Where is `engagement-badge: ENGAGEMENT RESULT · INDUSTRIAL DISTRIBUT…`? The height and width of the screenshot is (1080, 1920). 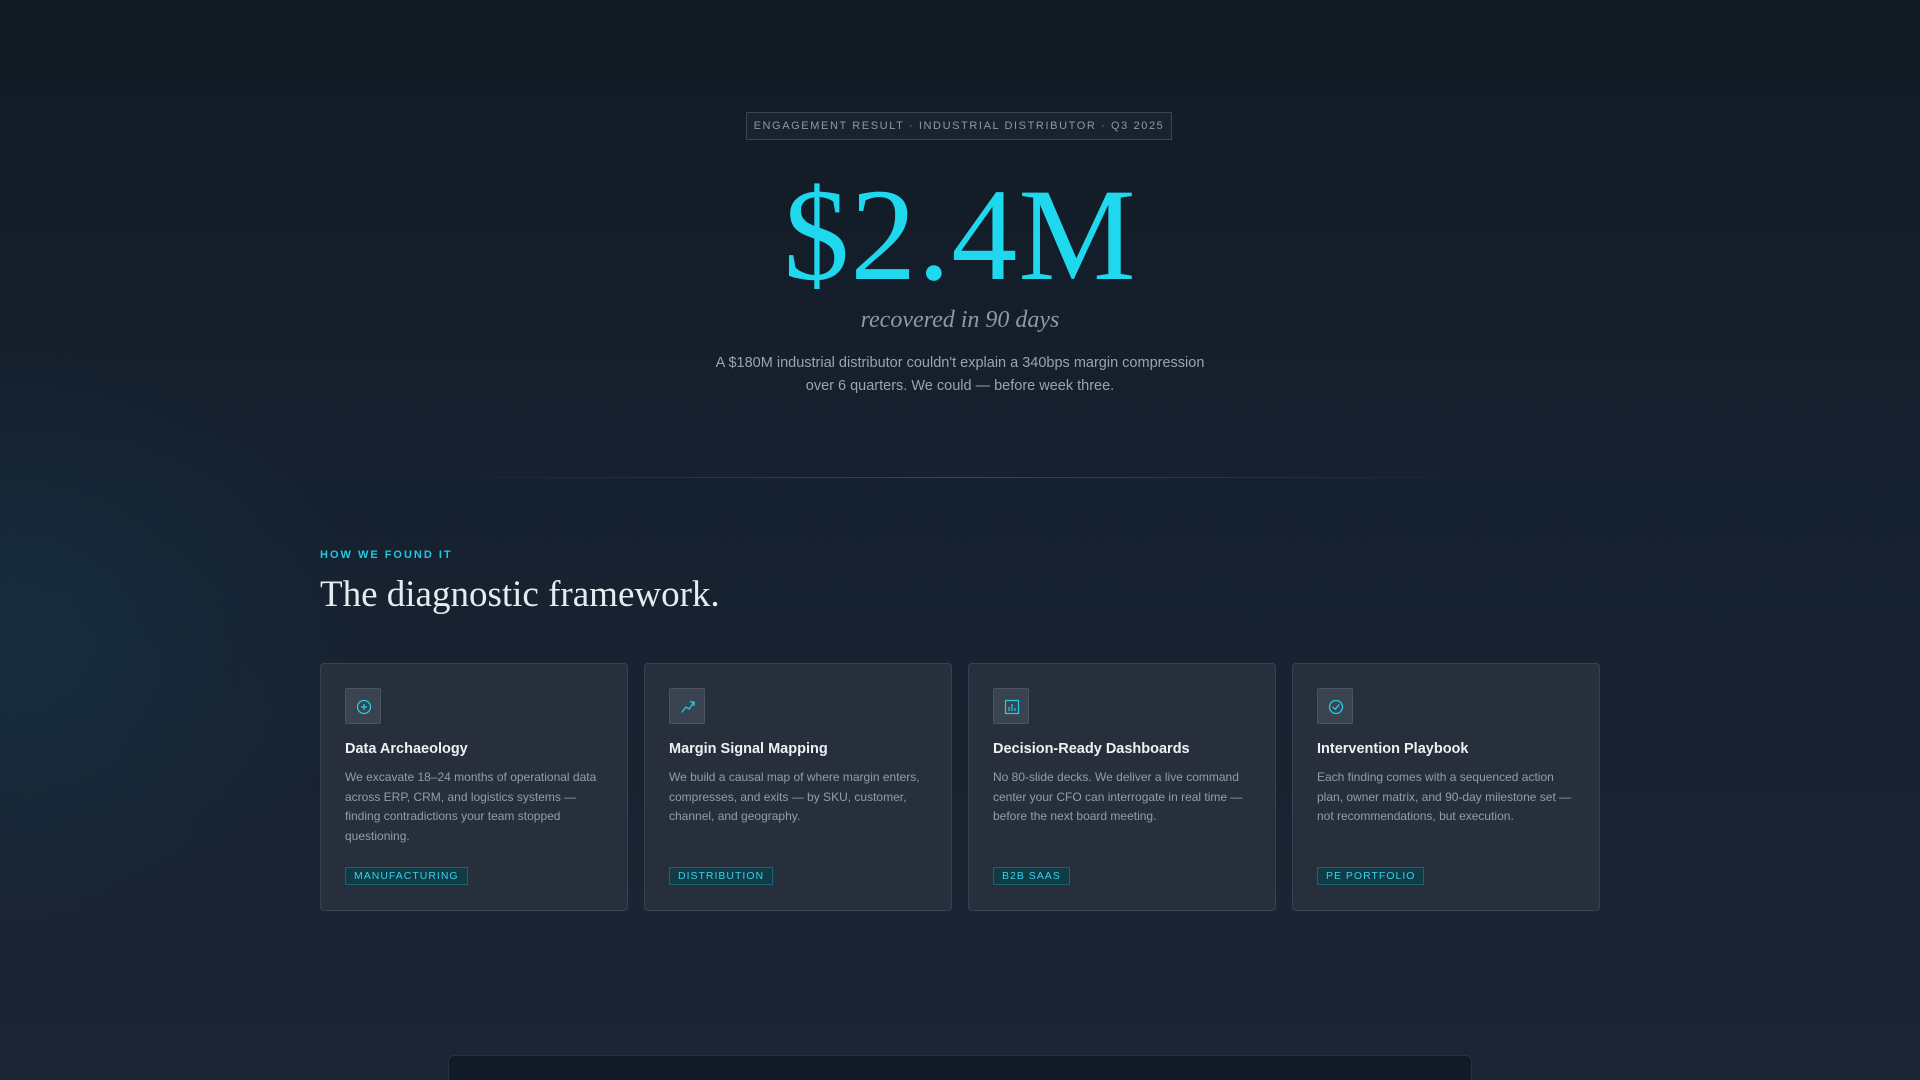 engagement-badge: ENGAGEMENT RESULT · INDUSTRIAL DISTRIBUT… is located at coordinates (959, 126).